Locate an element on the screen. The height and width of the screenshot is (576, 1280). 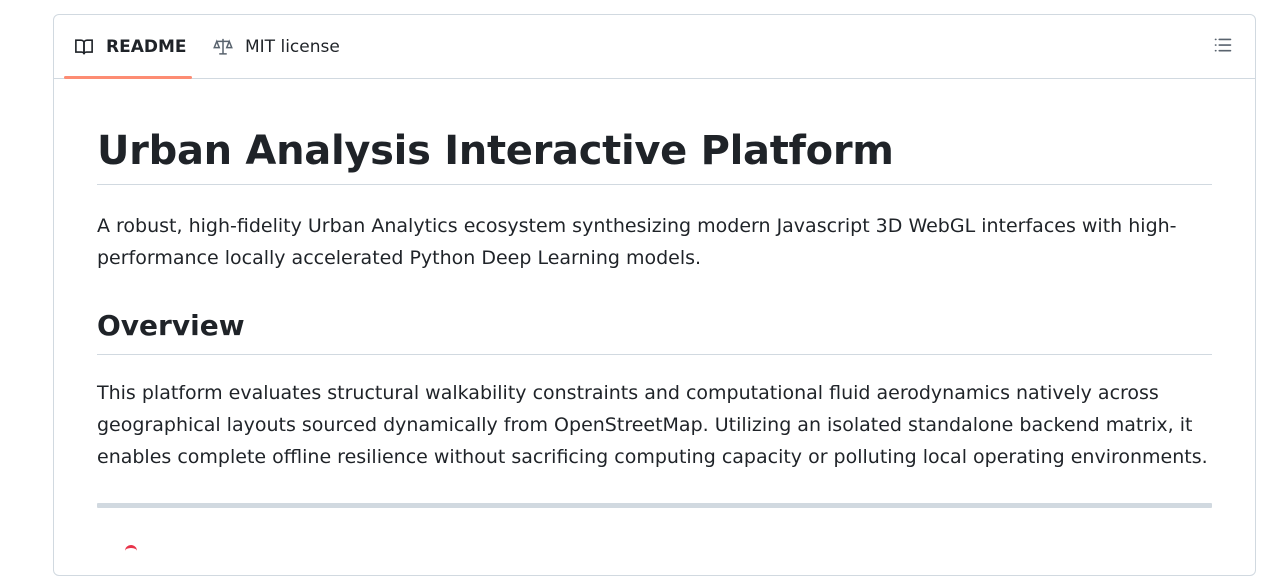
tab-license: MIT license is located at coordinates (276, 46).